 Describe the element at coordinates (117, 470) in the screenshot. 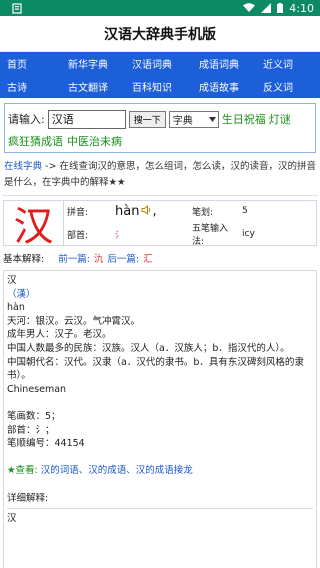

I see `see-also-links: 汉的词语、汉的成语、汉的成语接龙` at that location.